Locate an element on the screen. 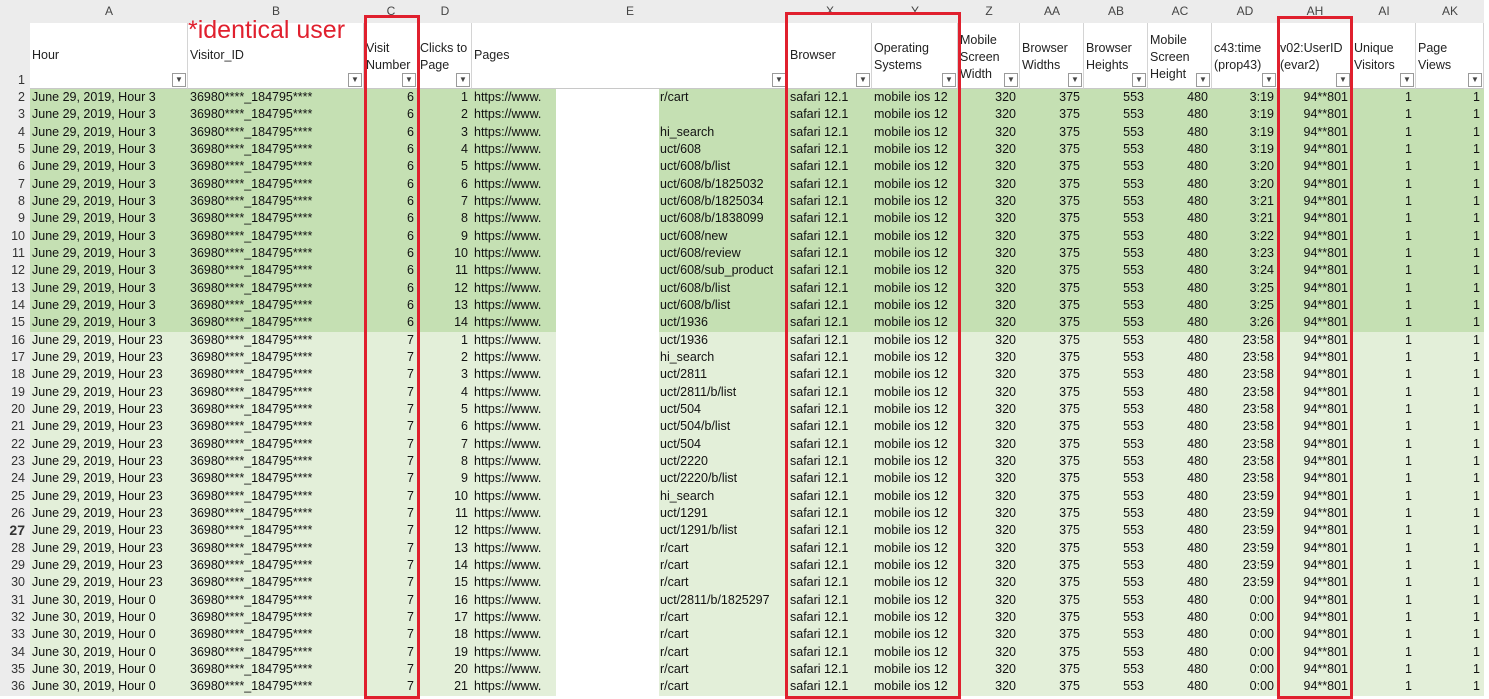  filter-dropdown-d: ▼ is located at coordinates (463, 80).